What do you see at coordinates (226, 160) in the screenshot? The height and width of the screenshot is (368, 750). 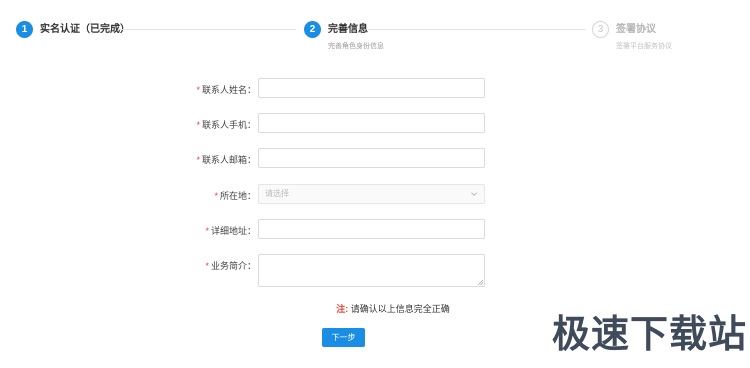 I see `contact-email-label: * 联系人邮箱：` at bounding box center [226, 160].